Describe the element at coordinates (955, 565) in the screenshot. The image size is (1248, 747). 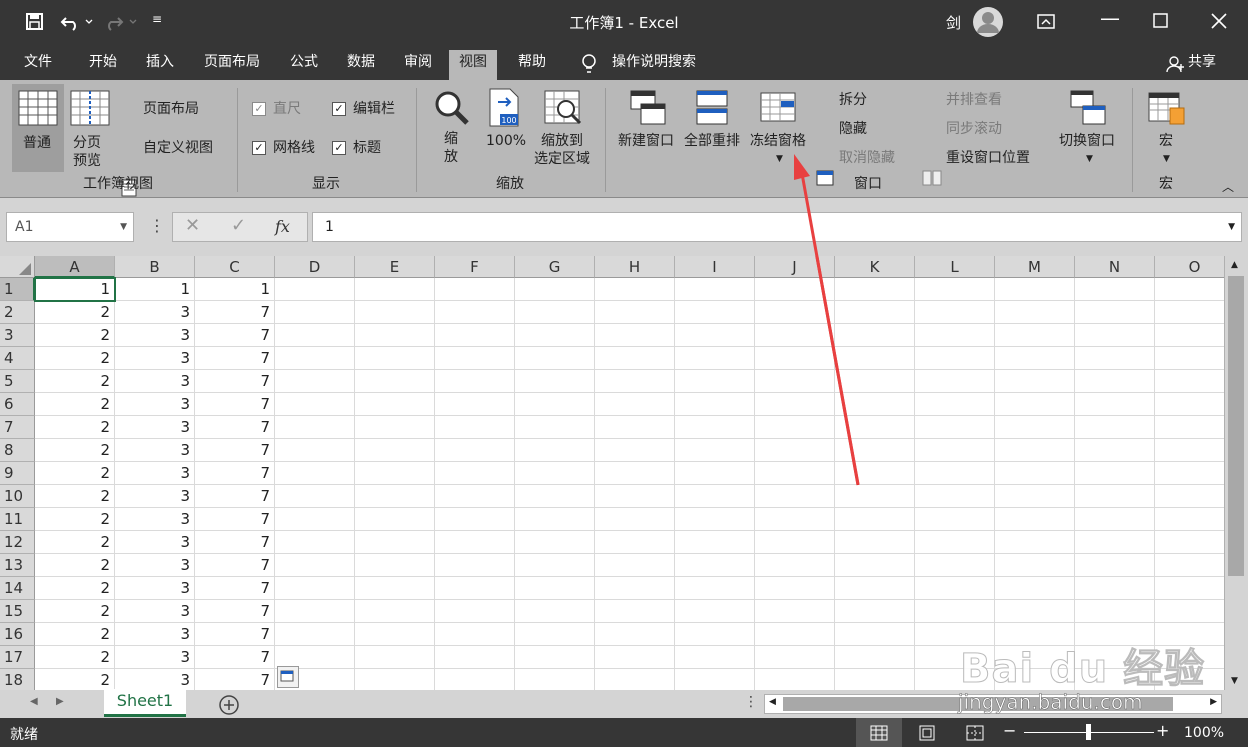
I see `cell-l13` at that location.